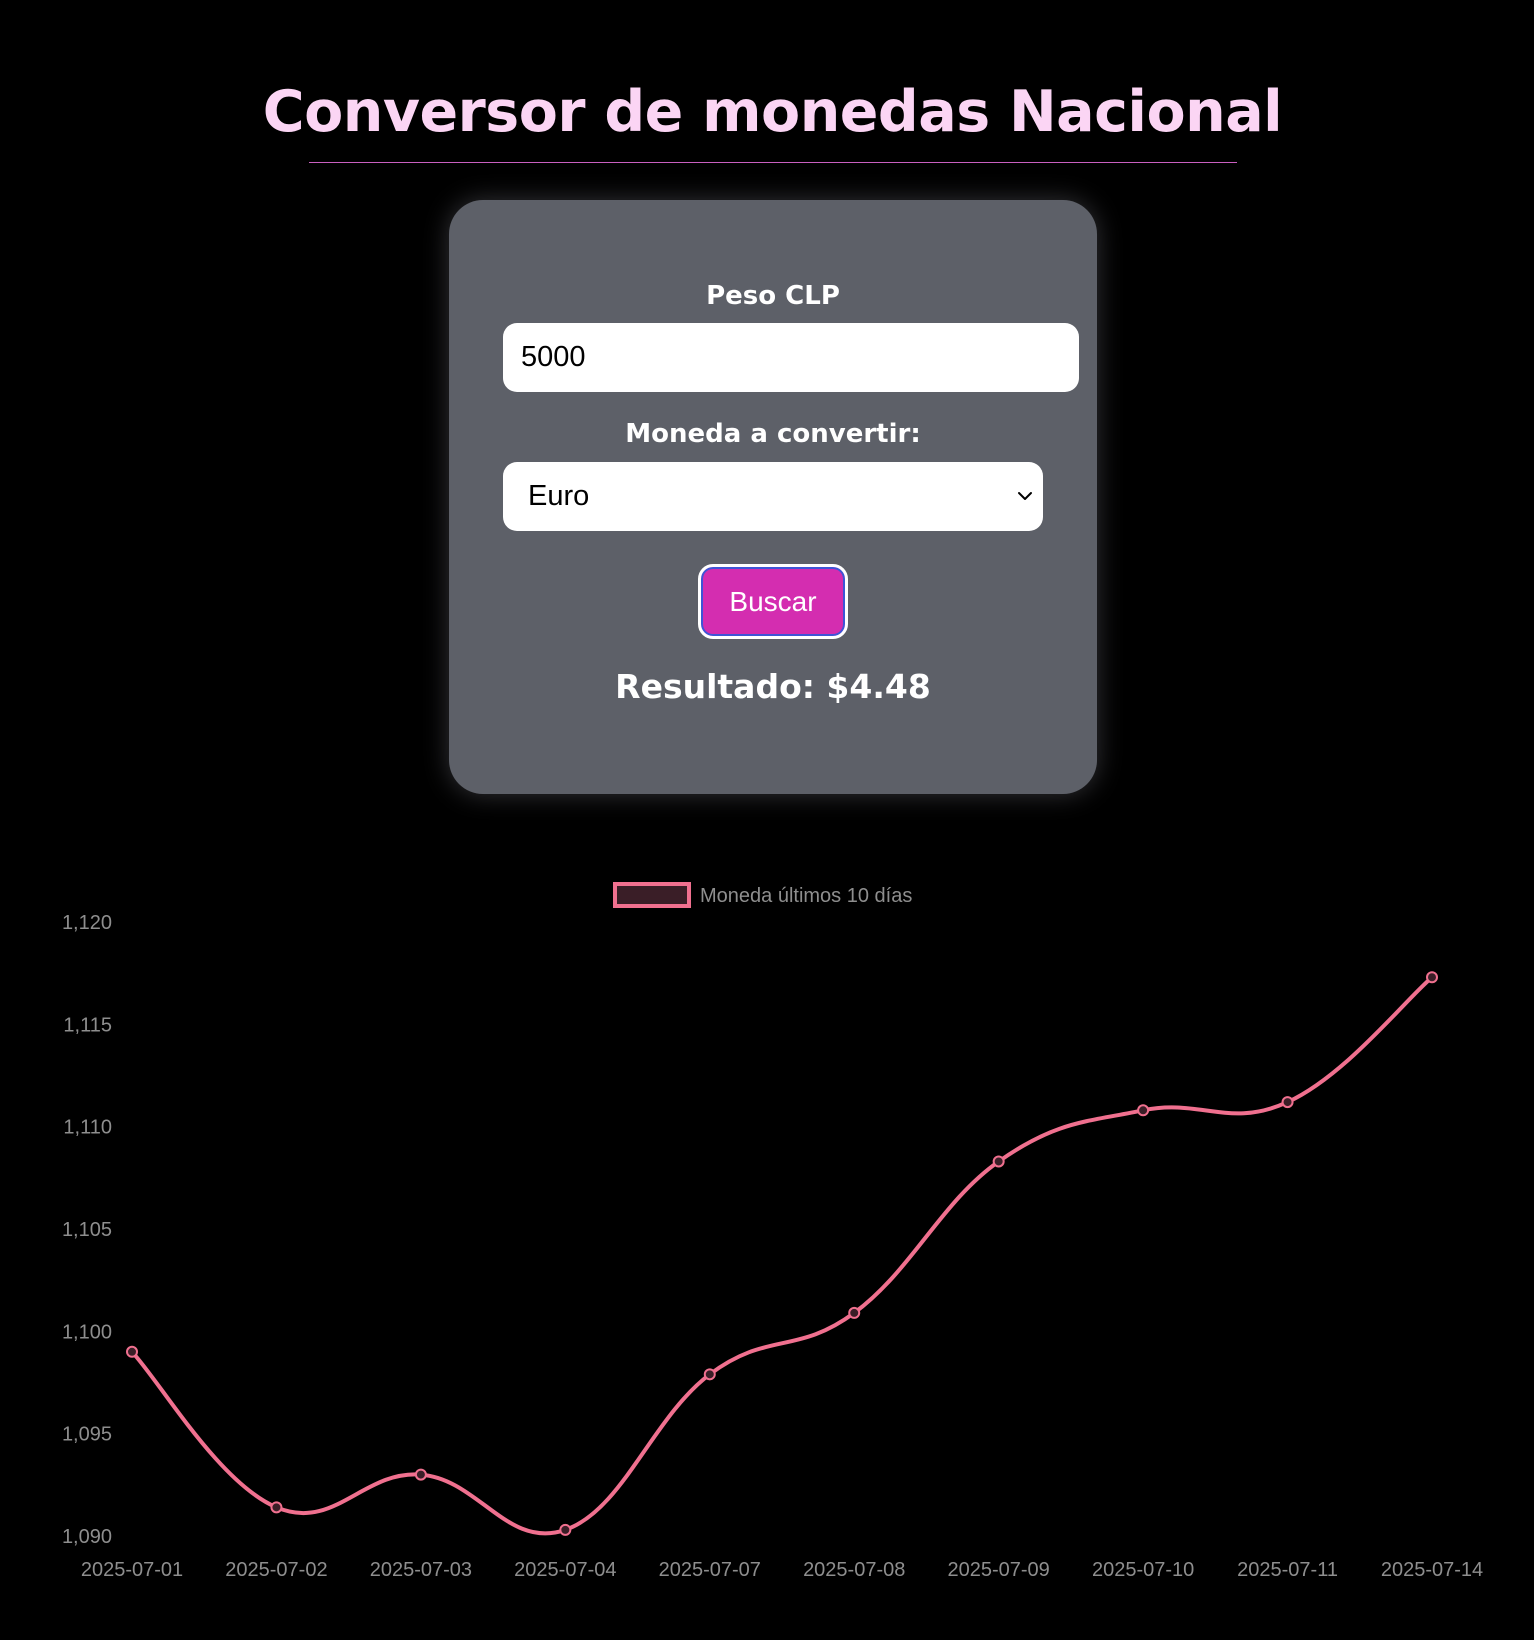 This screenshot has height=1640, width=1534. I want to click on x-tick-label: 2025-07-04, so click(565, 1570).